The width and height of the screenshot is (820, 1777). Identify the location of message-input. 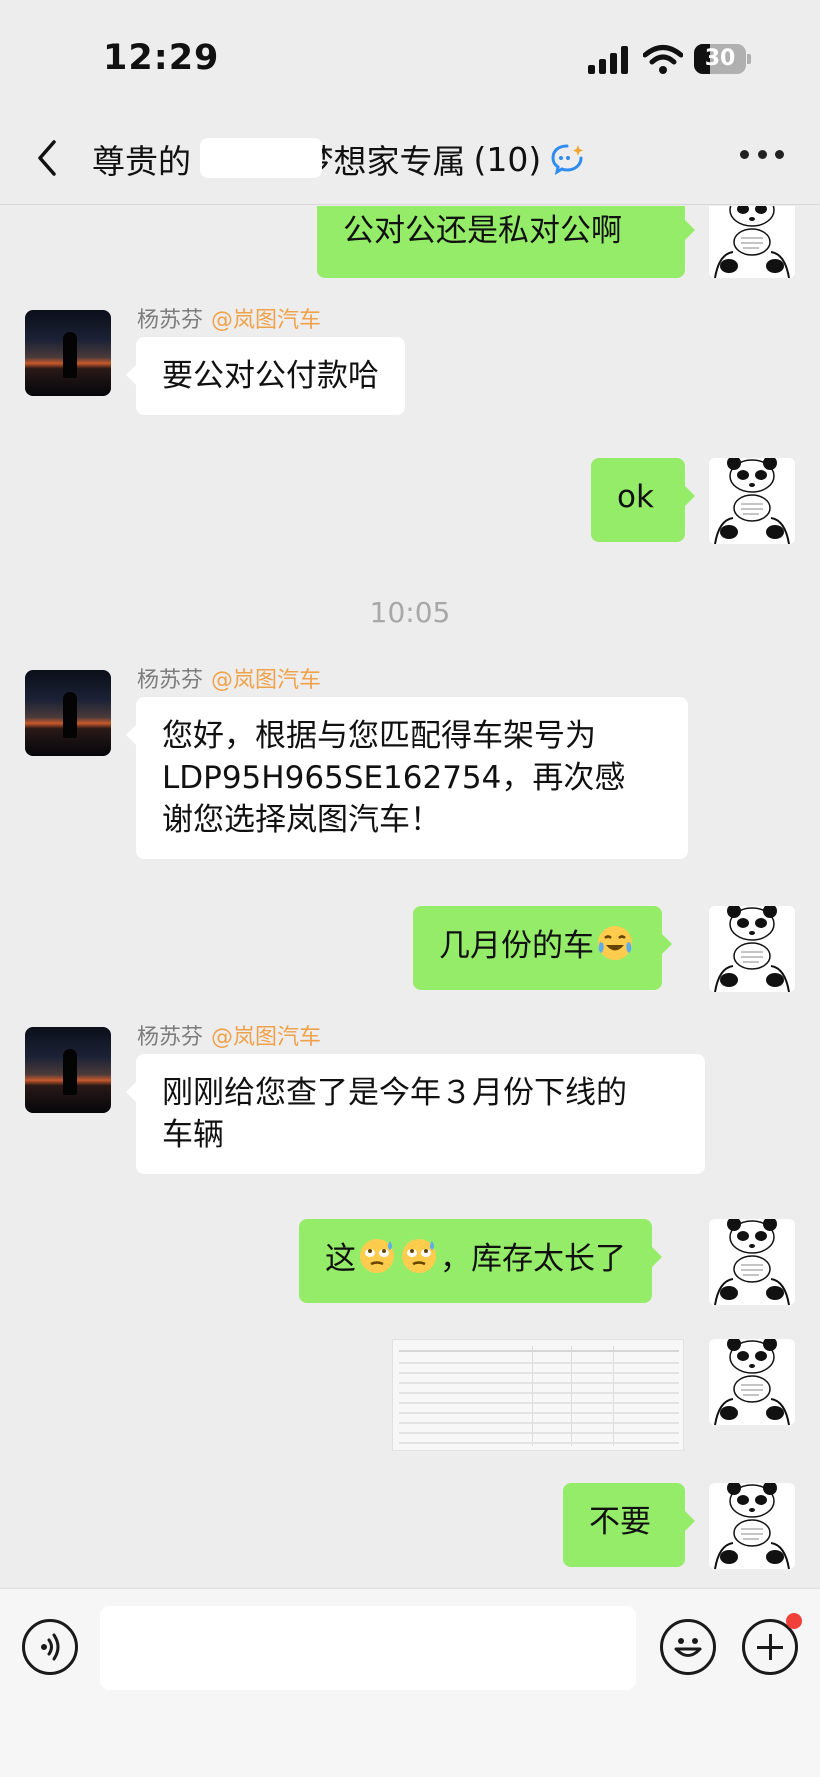
(368, 1648).